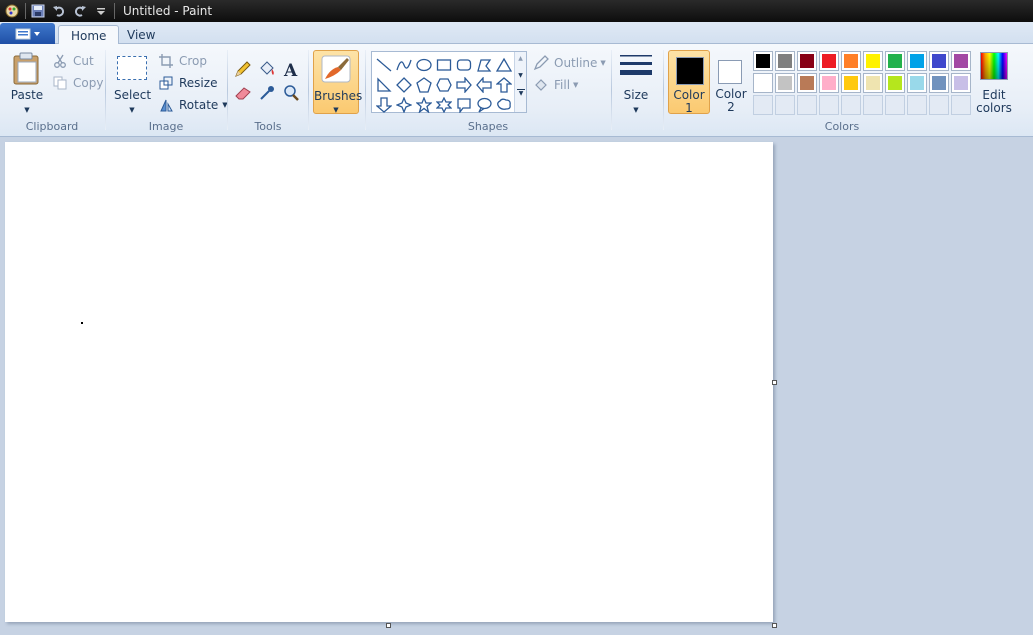  What do you see at coordinates (38, 11) in the screenshot?
I see `save-icon` at bounding box center [38, 11].